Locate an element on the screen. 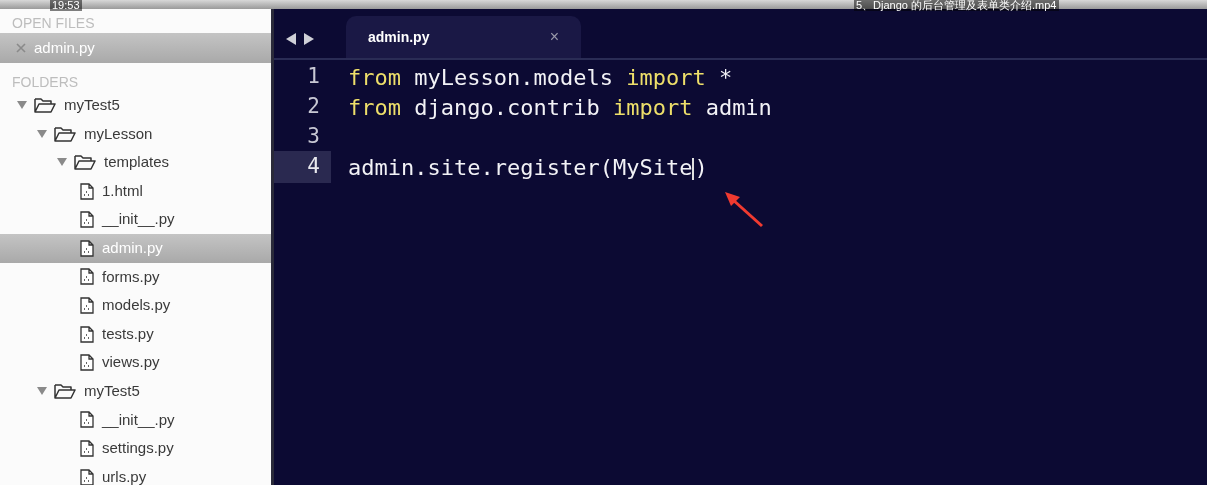 The width and height of the screenshot is (1207, 485). video-title: 5、Django 的后台管理及表单类介绍.mp4 is located at coordinates (956, 5).